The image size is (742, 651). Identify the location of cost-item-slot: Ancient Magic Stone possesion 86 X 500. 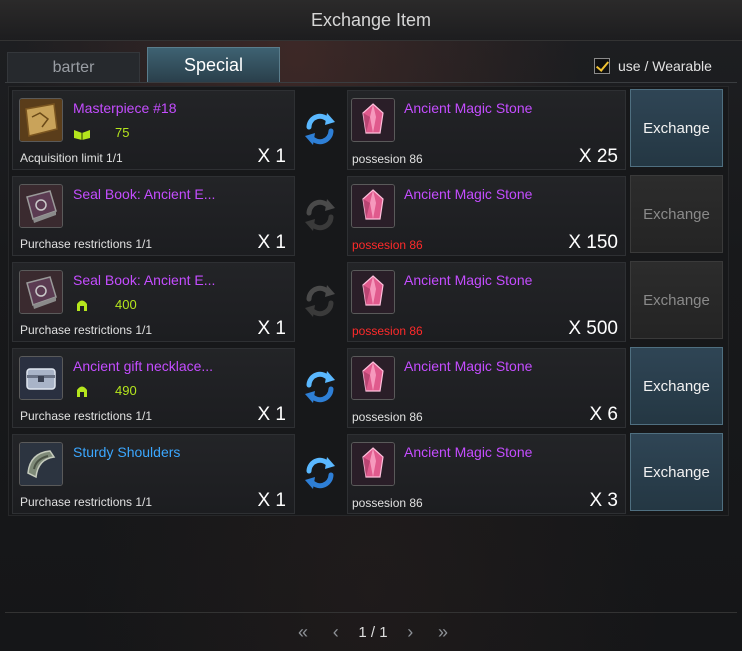
(486, 302).